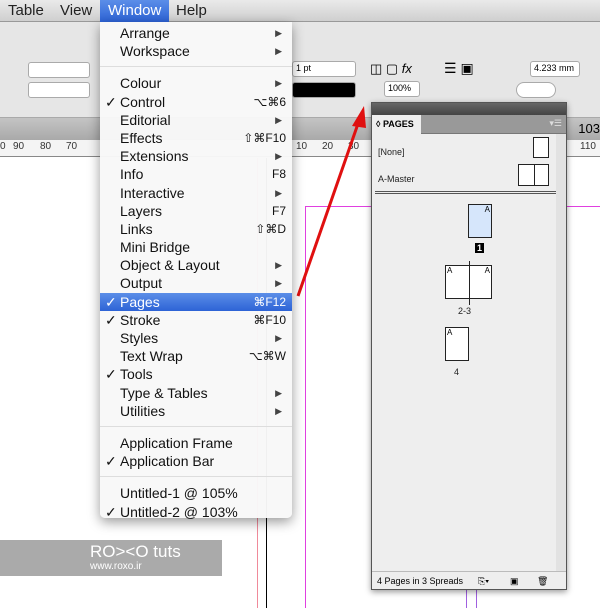 The width and height of the screenshot is (600, 608). I want to click on menu-item-interactive: Interactive ▶, so click(196, 193).